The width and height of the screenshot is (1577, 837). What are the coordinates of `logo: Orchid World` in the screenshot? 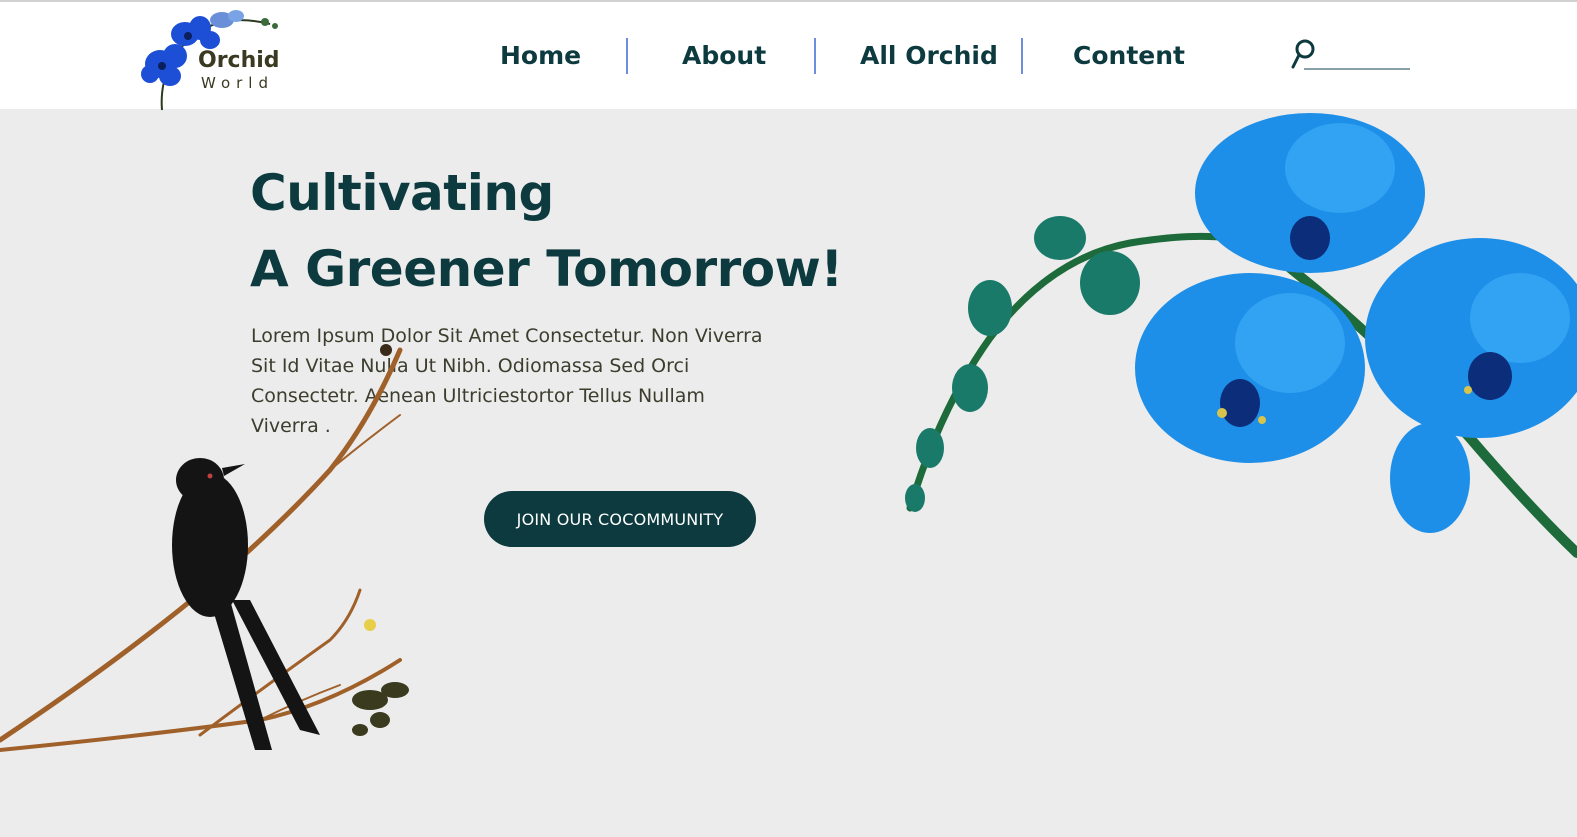 It's located at (215, 59).